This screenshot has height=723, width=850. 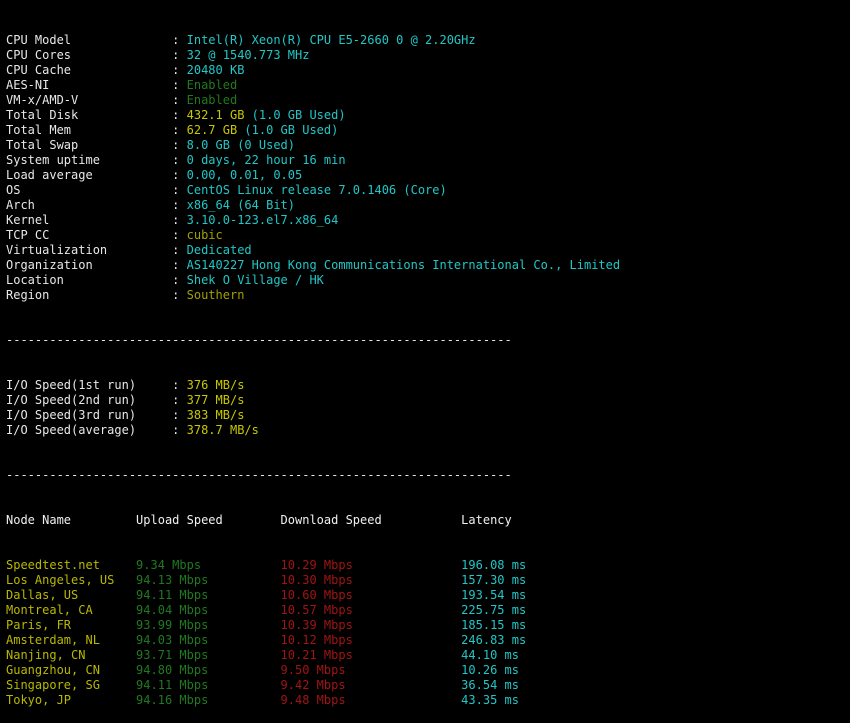 I want to click on io-speed-label: I/O Speed(1st run), so click(x=89, y=385).